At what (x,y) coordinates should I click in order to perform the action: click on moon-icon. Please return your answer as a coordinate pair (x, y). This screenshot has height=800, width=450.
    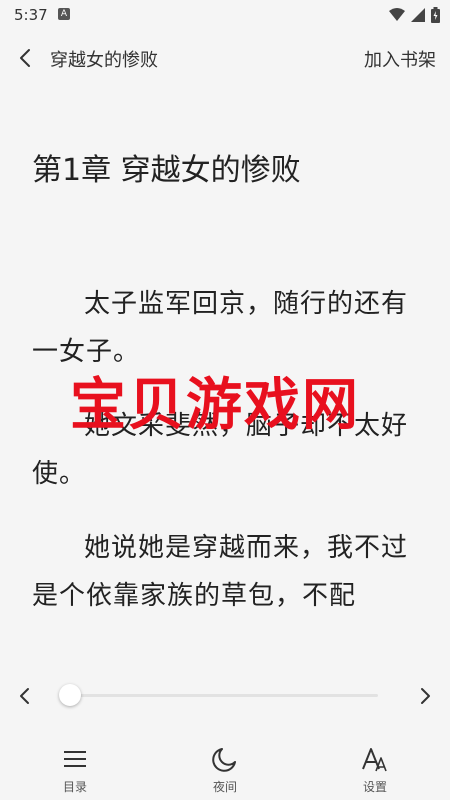
    Looking at the image, I should click on (224, 760).